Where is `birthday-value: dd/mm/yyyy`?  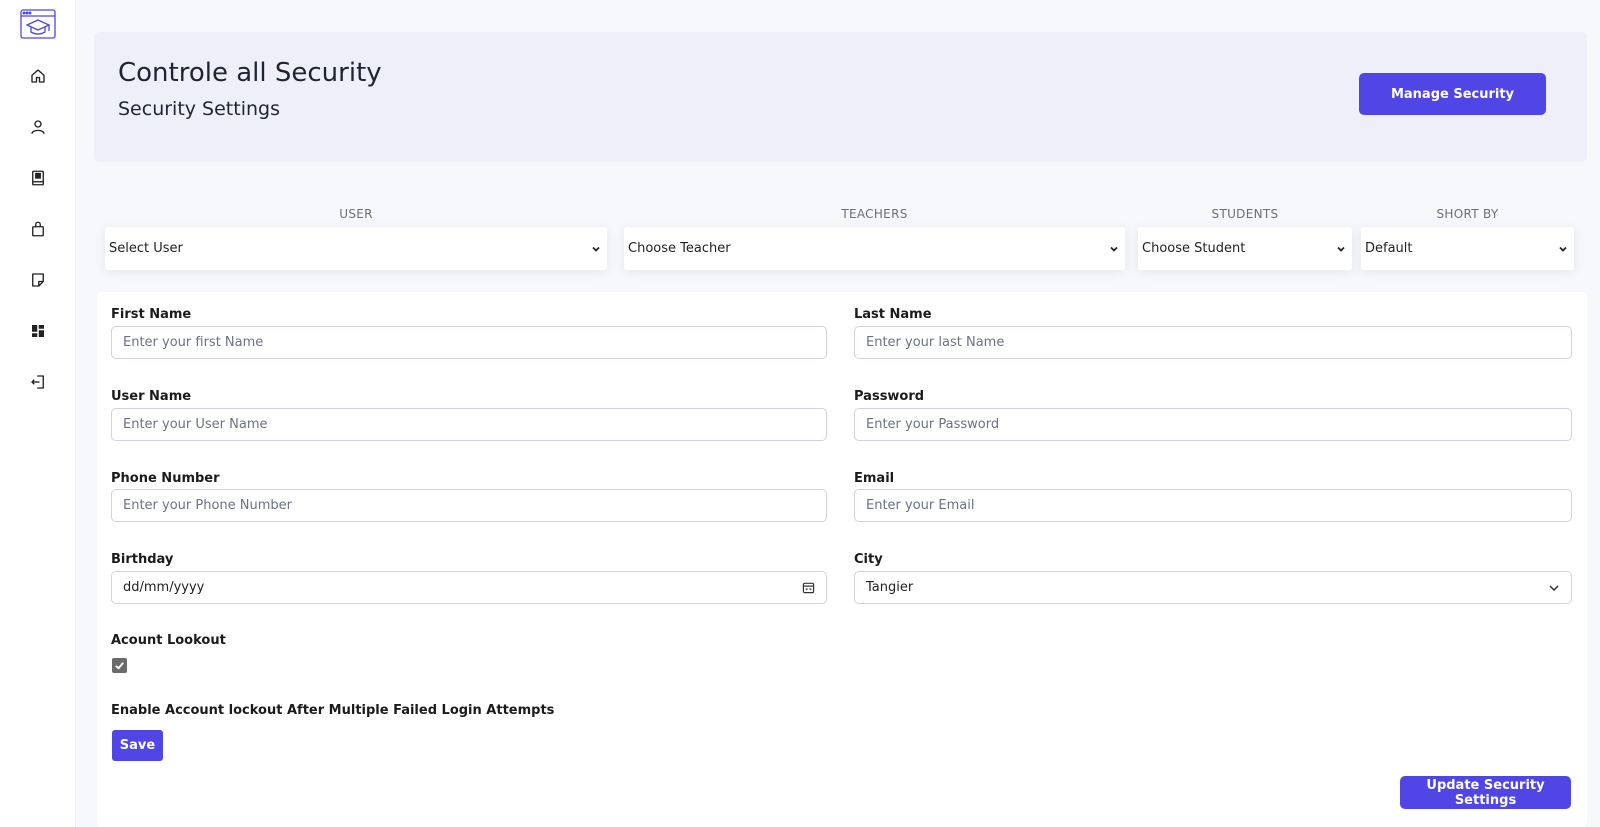
birthday-value: dd/mm/yyyy is located at coordinates (164, 587).